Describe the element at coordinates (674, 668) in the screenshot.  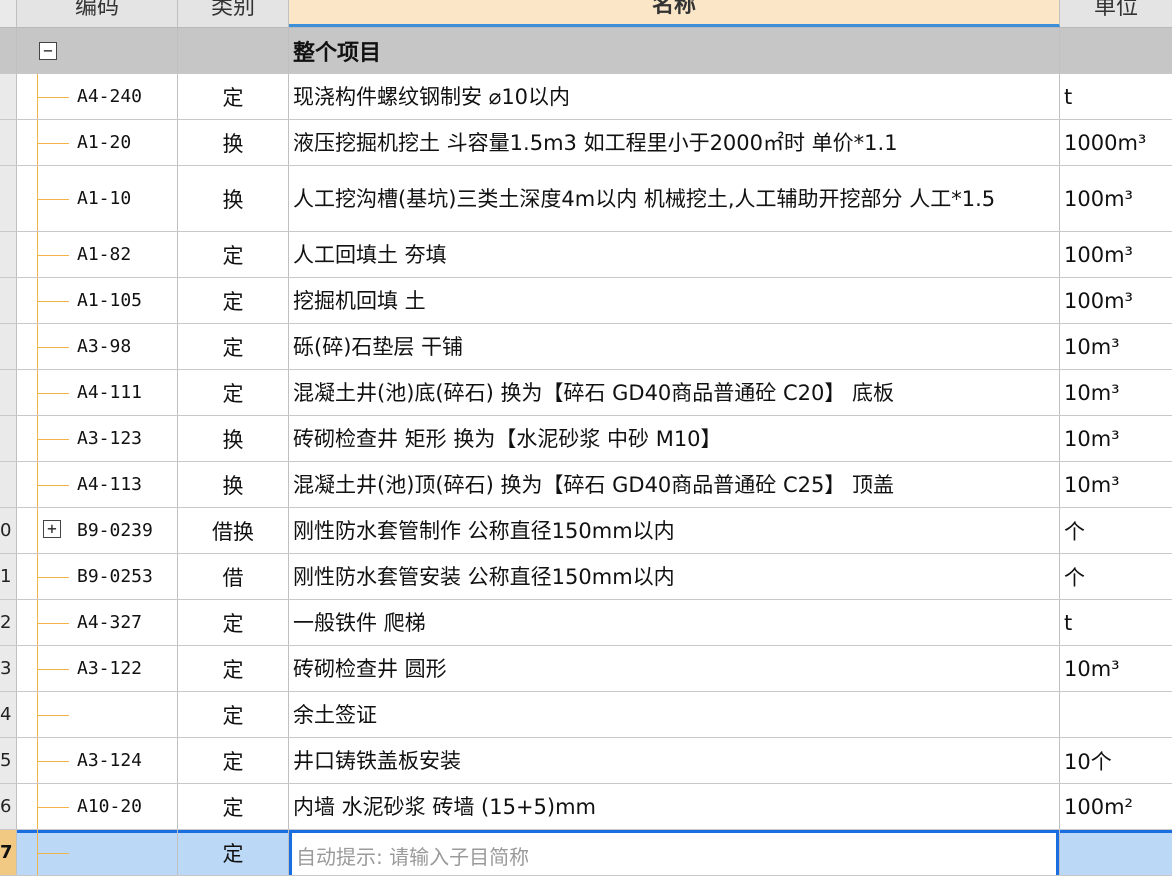
I see `name-cell: 砖砌检查井 圆形` at that location.